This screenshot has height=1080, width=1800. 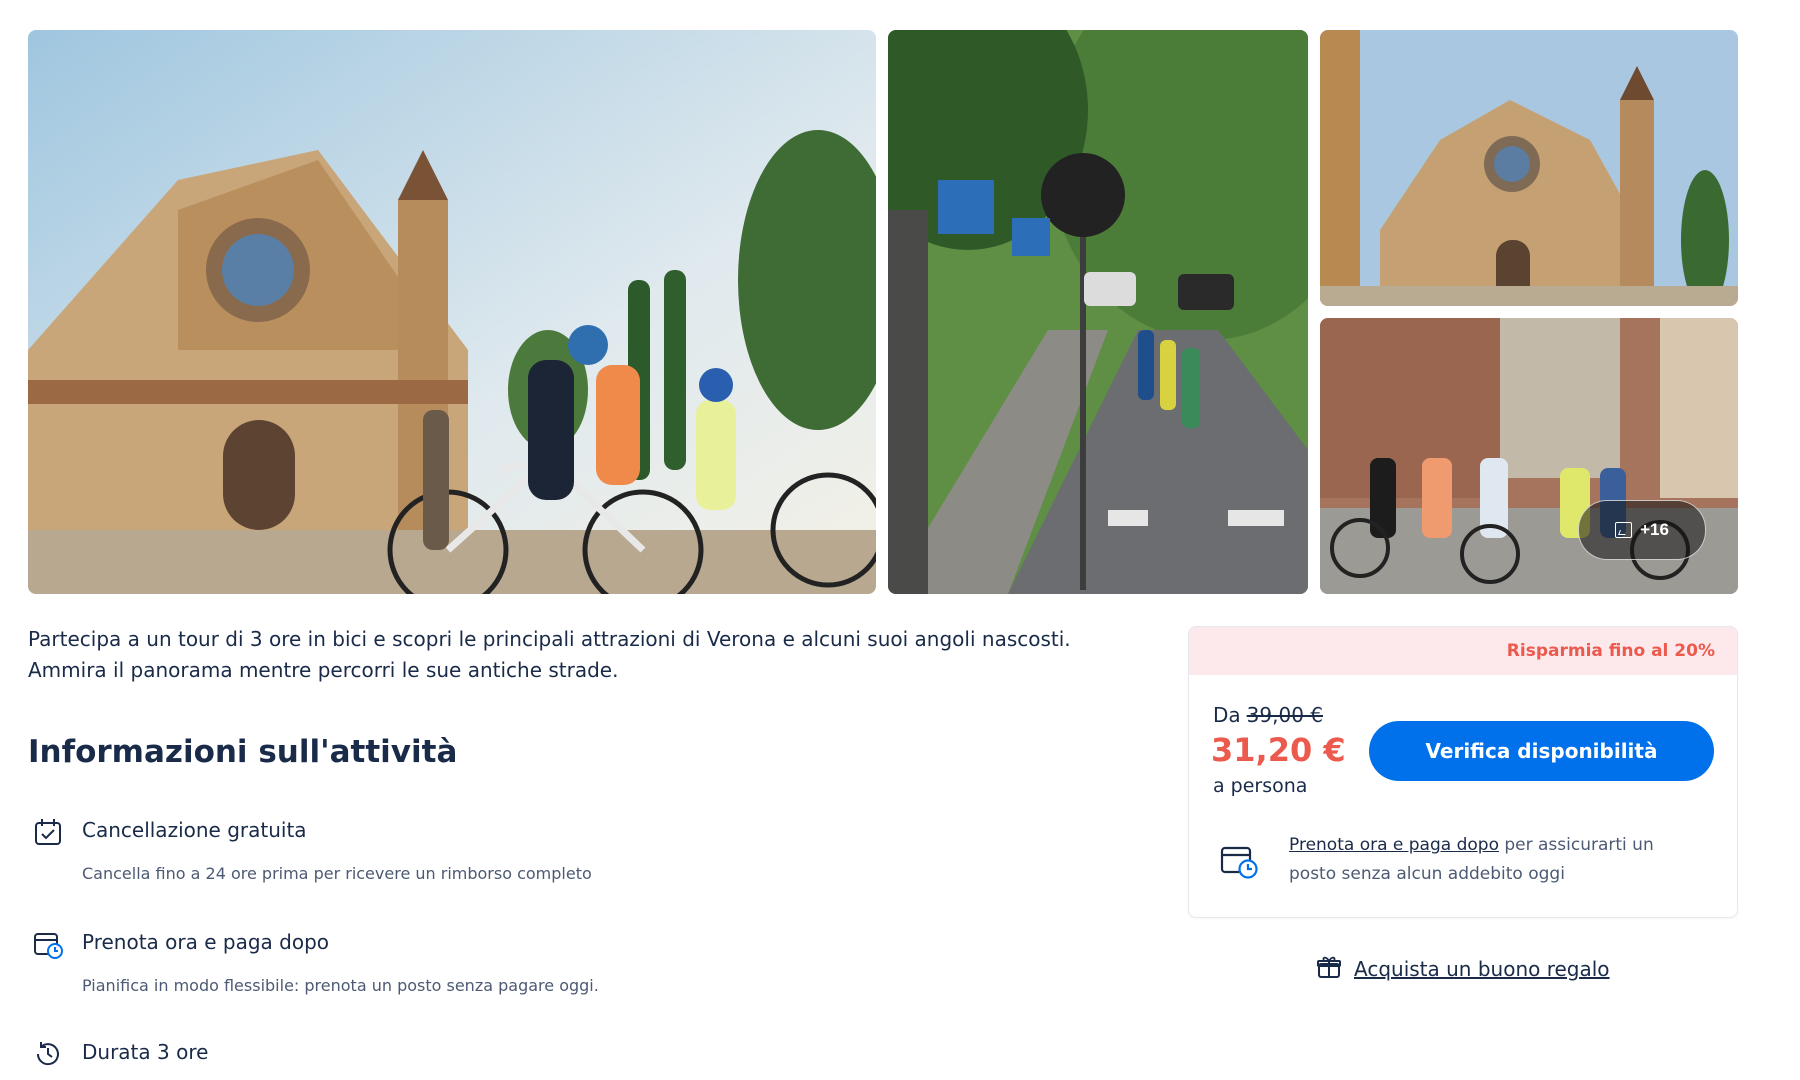 I want to click on more-photos-button: +16, so click(x=1642, y=530).